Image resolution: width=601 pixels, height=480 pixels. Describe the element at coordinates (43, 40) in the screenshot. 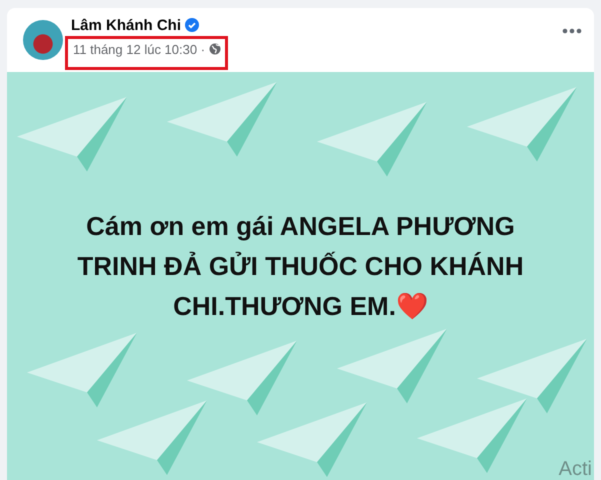

I see `avatar` at that location.